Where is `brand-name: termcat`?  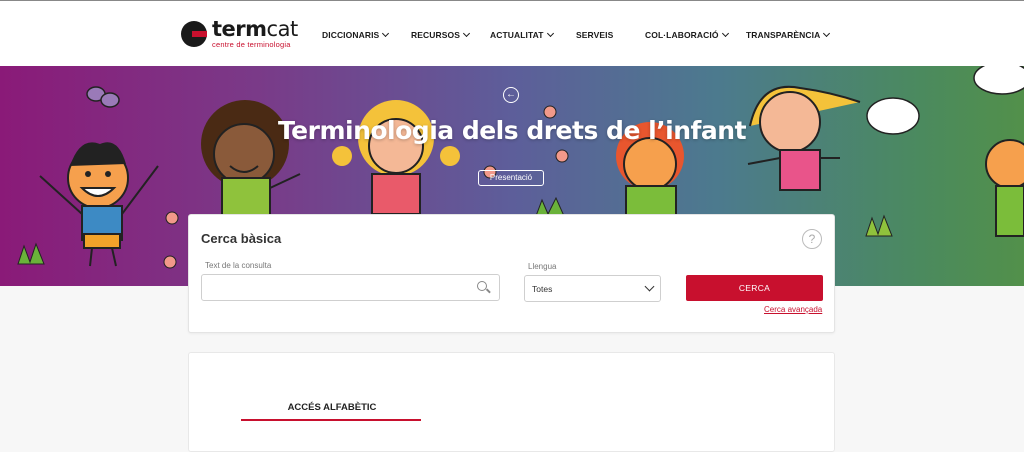 brand-name: termcat is located at coordinates (255, 29).